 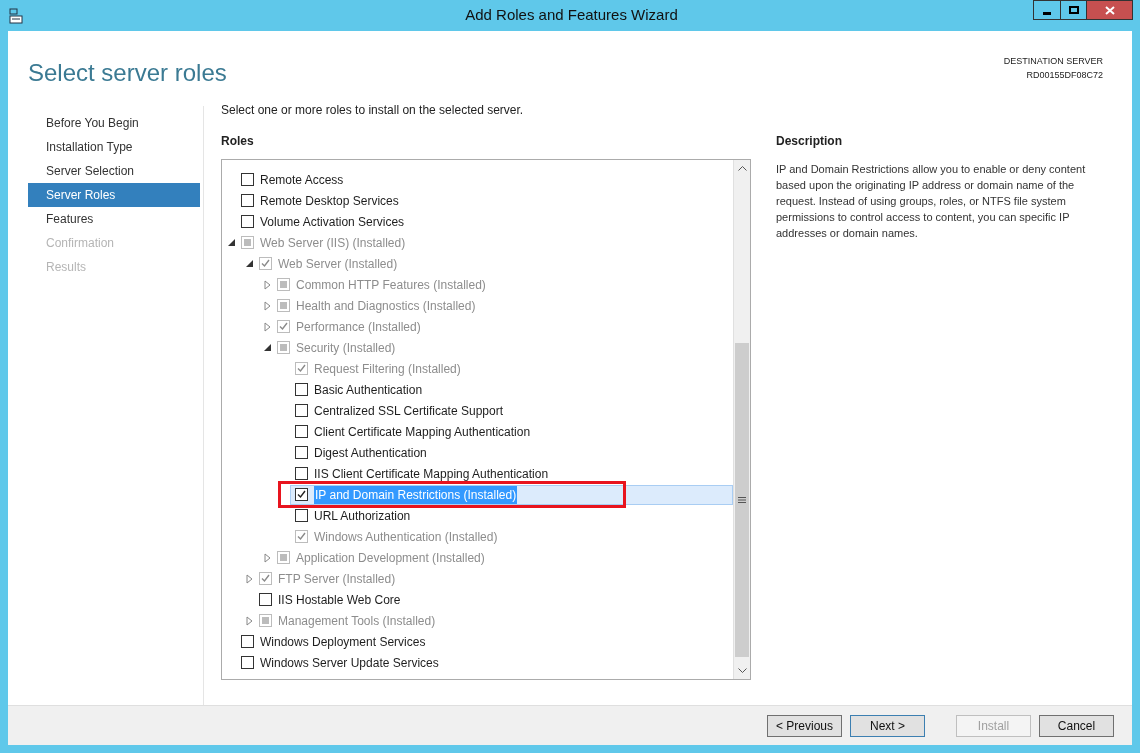 I want to click on role-label: Remote Access, so click(x=302, y=180).